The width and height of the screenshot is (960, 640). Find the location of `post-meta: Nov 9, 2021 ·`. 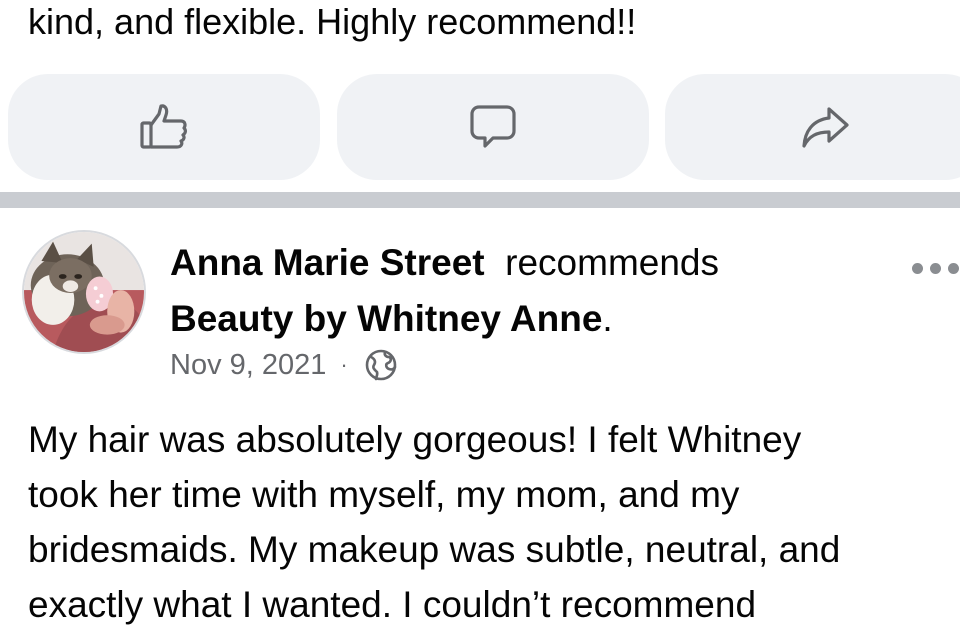

post-meta: Nov 9, 2021 · is located at coordinates (284, 365).